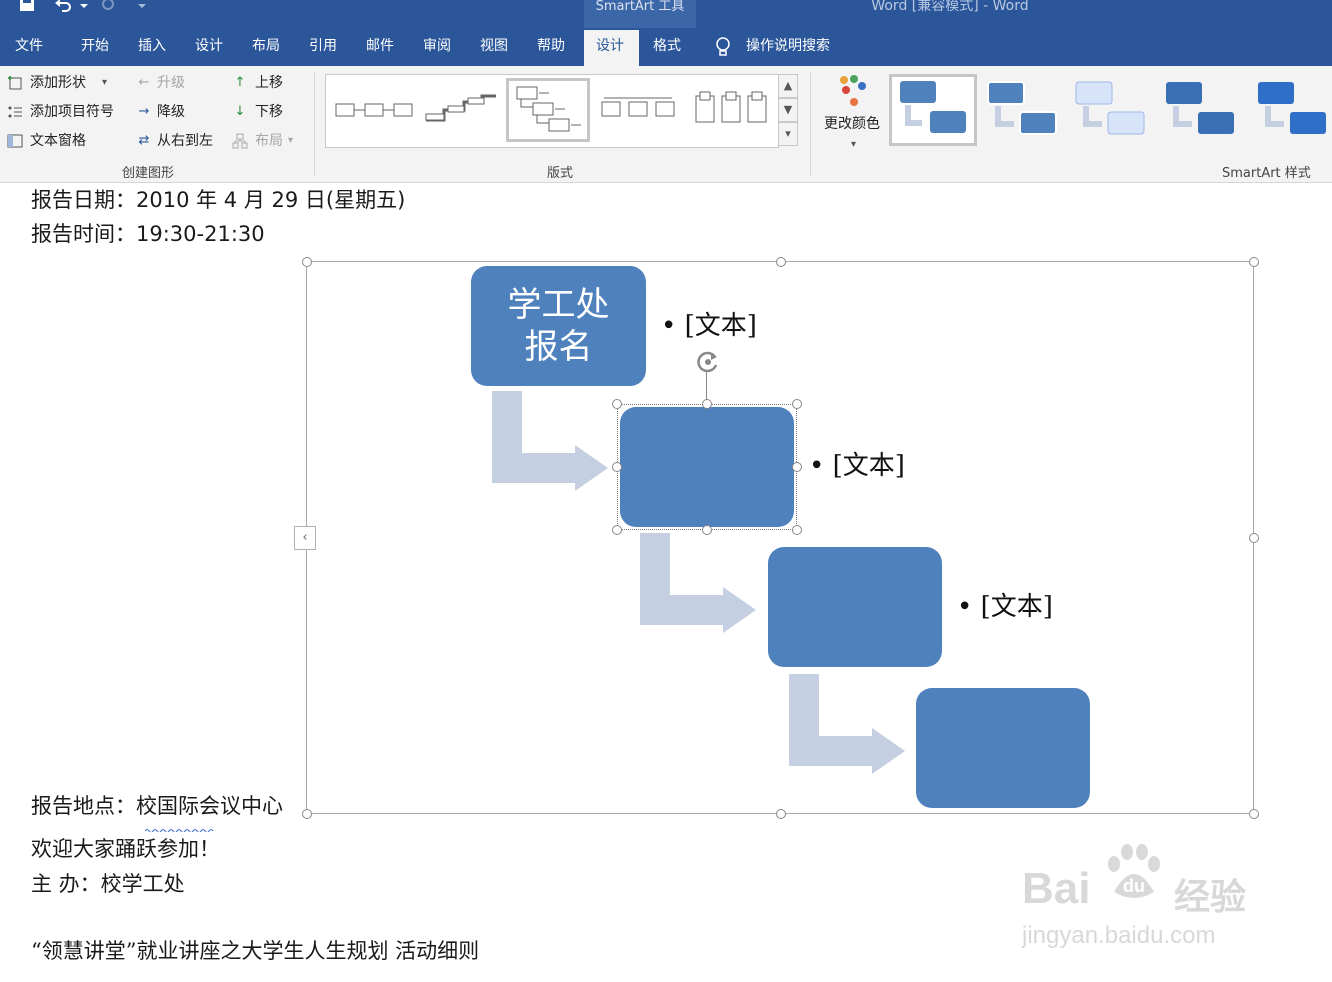 This screenshot has width=1332, height=982. Describe the element at coordinates (269, 141) in the screenshot. I see `layout-button: 布局` at that location.